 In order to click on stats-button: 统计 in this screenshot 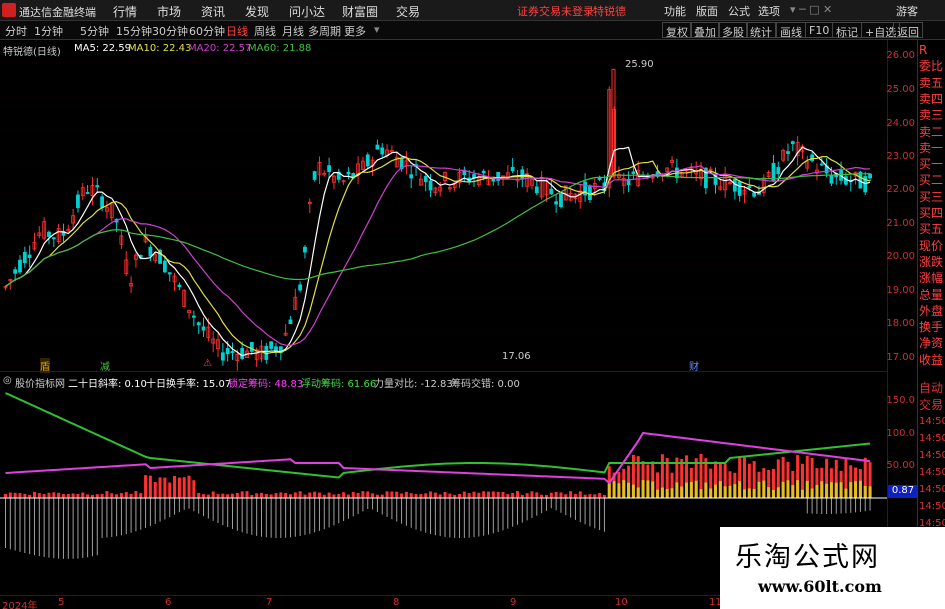, I will do `click(761, 30)`.